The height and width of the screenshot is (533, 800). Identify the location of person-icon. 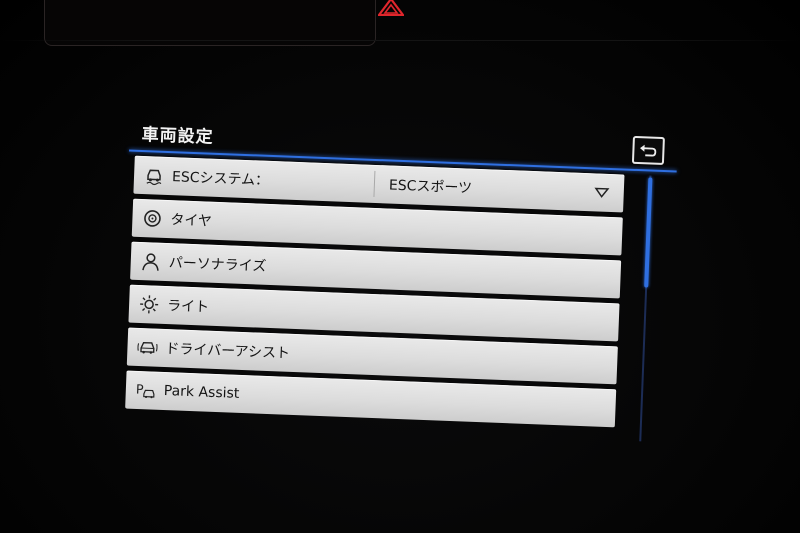
(150, 261).